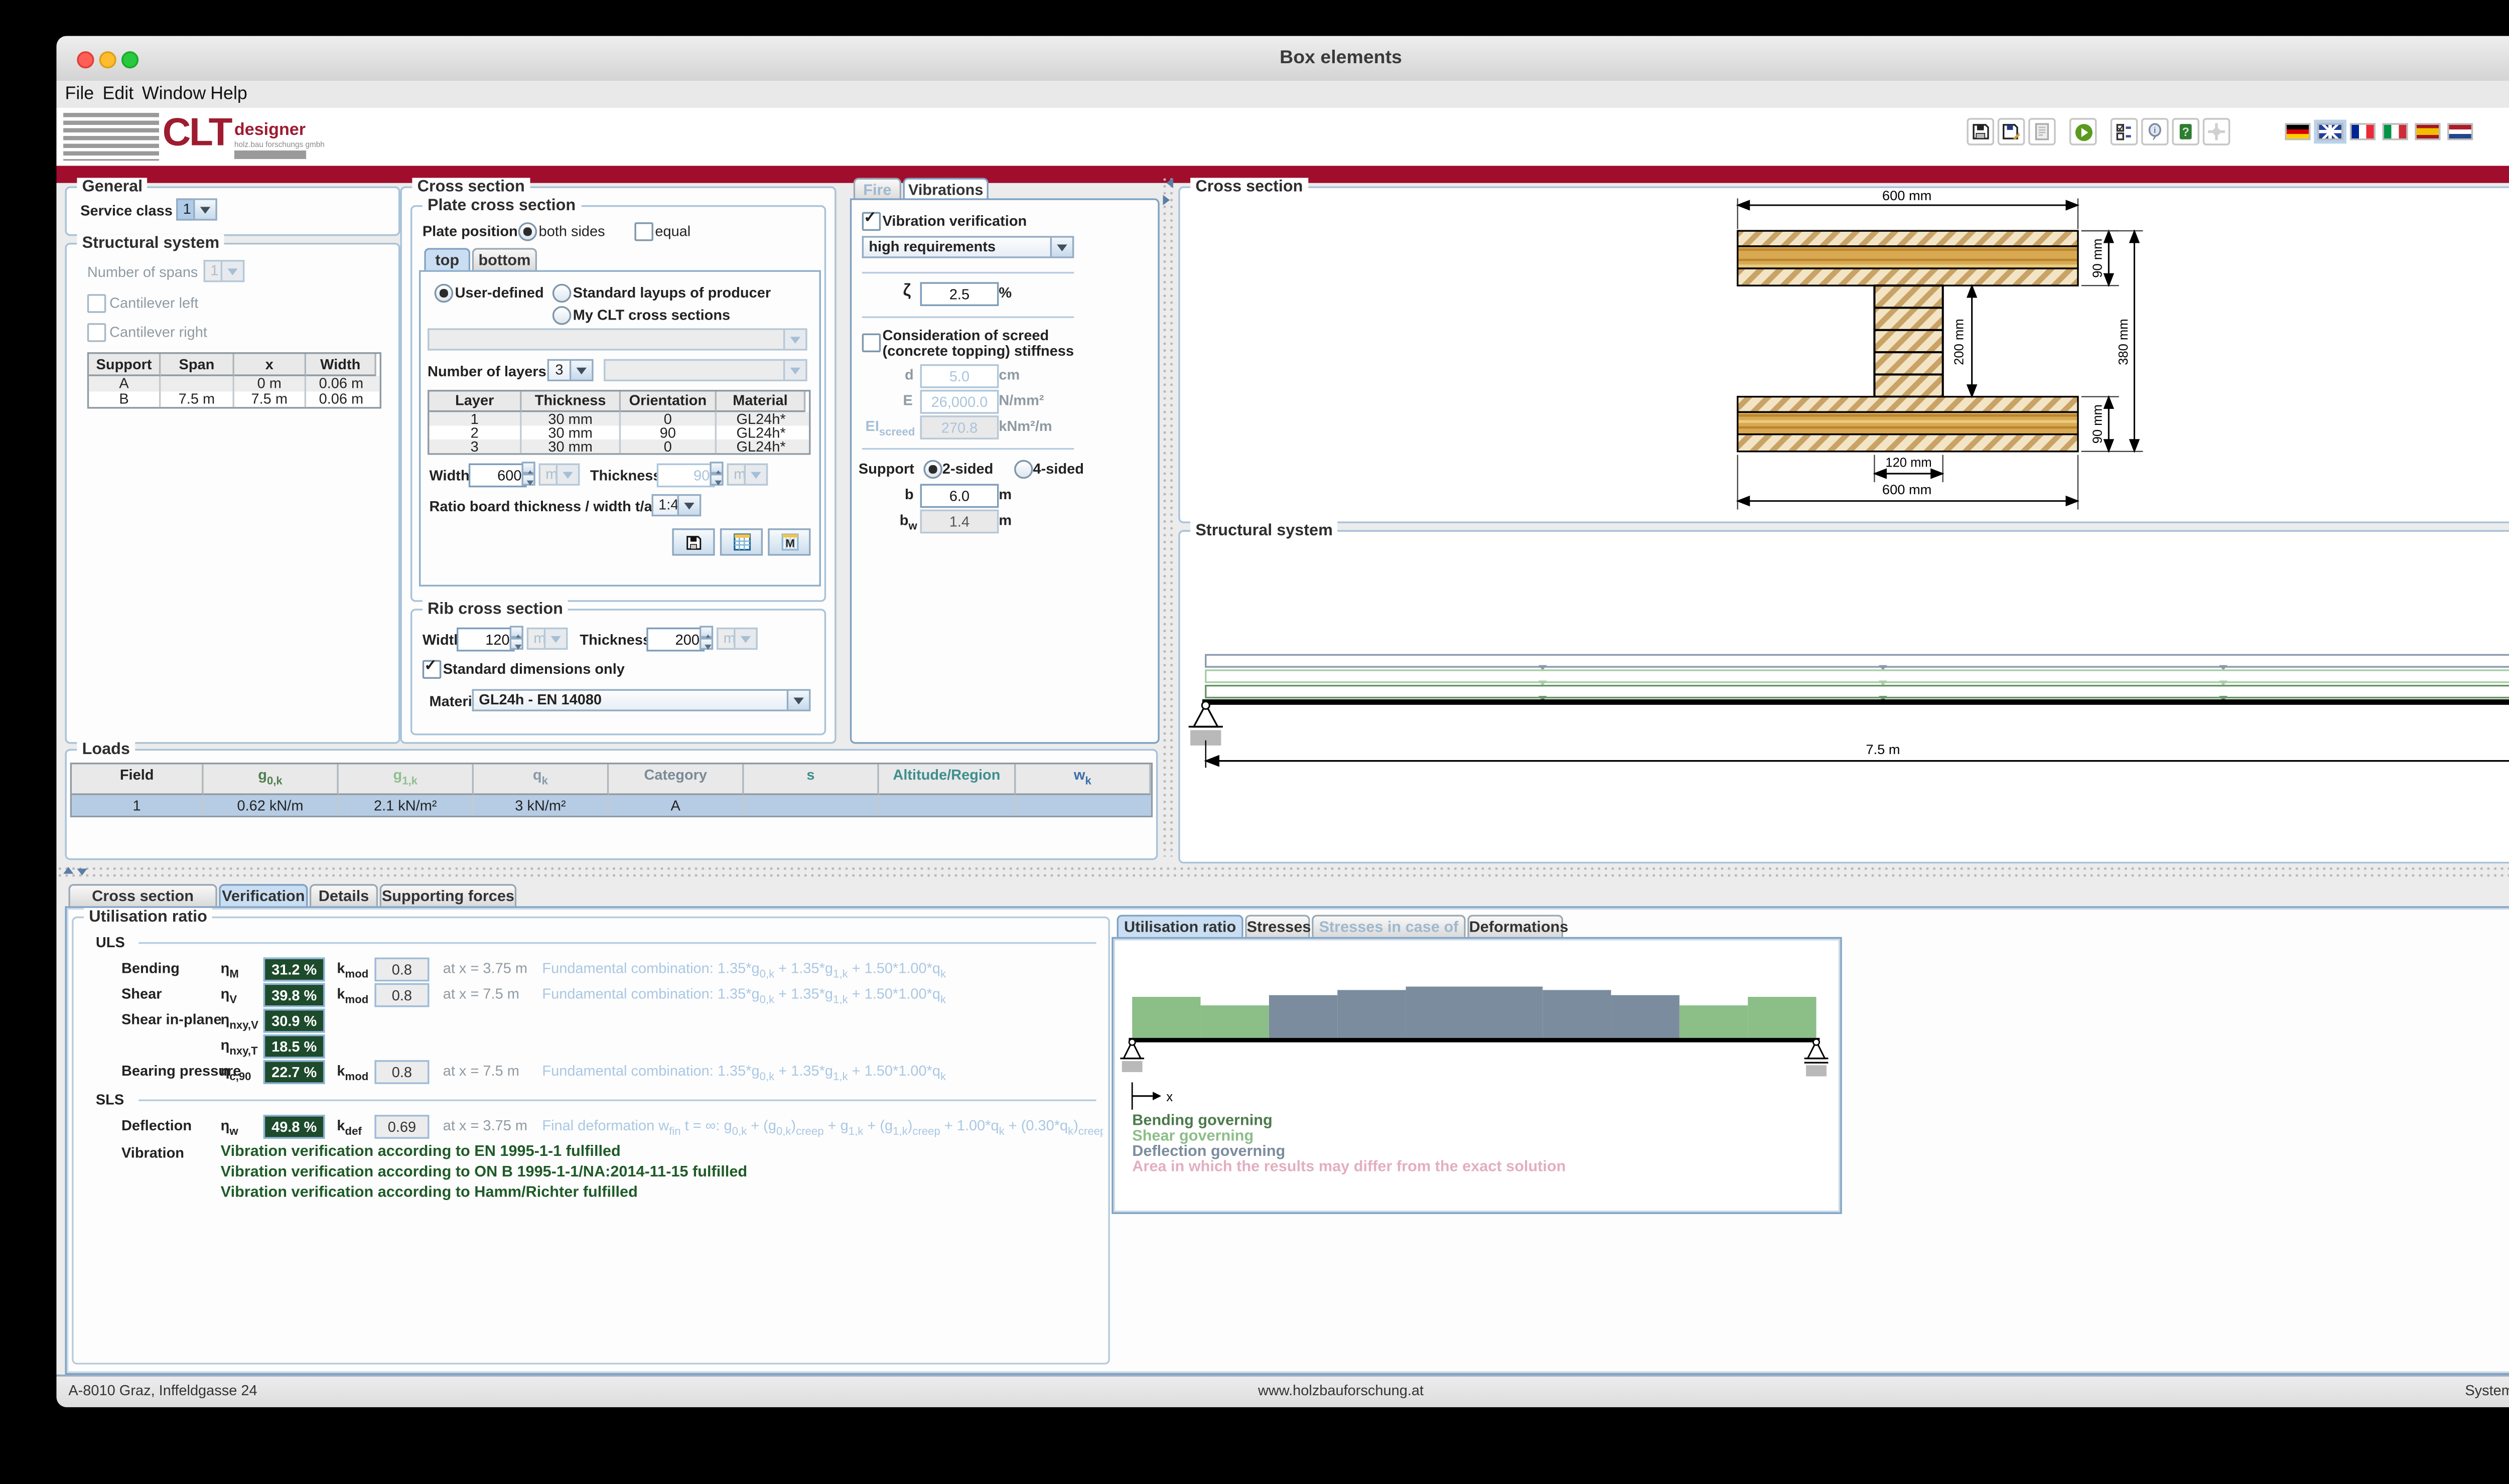 This screenshot has height=1484, width=2509. What do you see at coordinates (611, 805) in the screenshot?
I see `table-row: 1 0.62 kN/m 2.1 kN/m² 3 kN/m² A` at bounding box center [611, 805].